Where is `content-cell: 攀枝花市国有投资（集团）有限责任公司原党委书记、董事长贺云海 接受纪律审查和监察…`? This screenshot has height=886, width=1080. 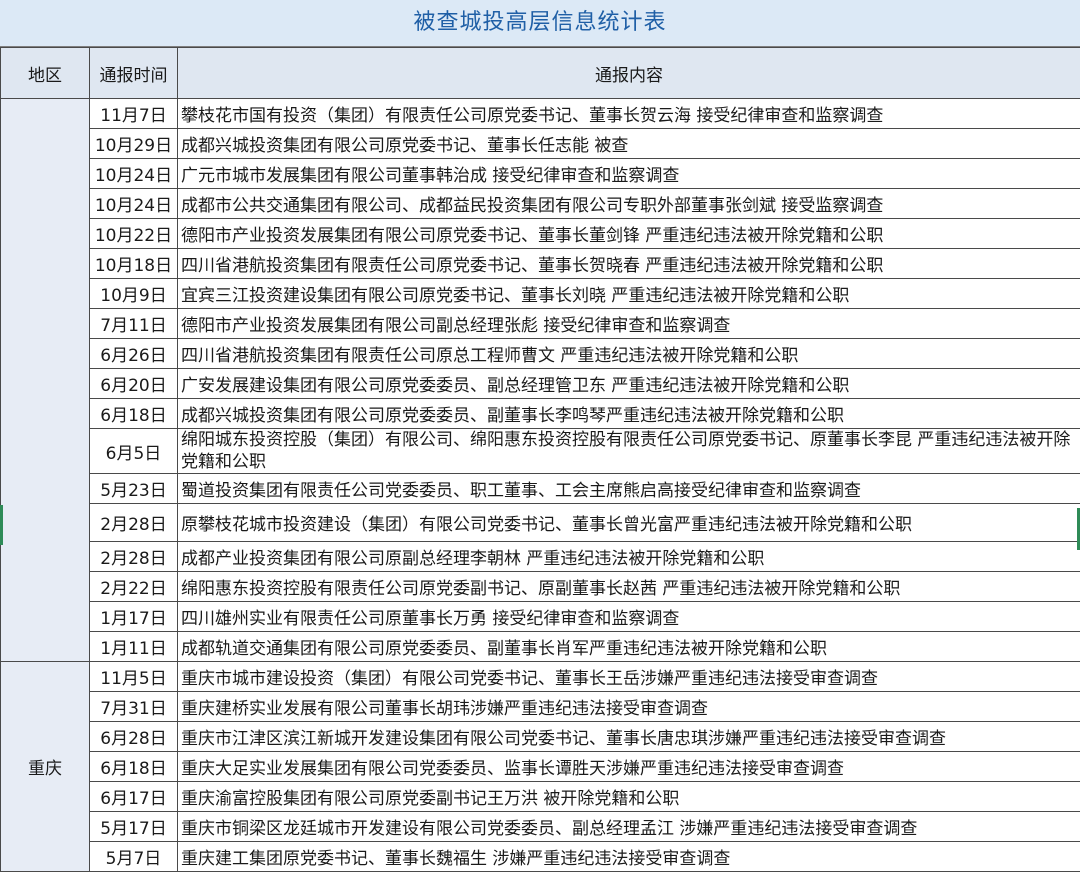 content-cell: 攀枝花市国有投资（集团）有限责任公司原党委书记、董事长贺云海 接受纪律审查和监察… is located at coordinates (628, 113).